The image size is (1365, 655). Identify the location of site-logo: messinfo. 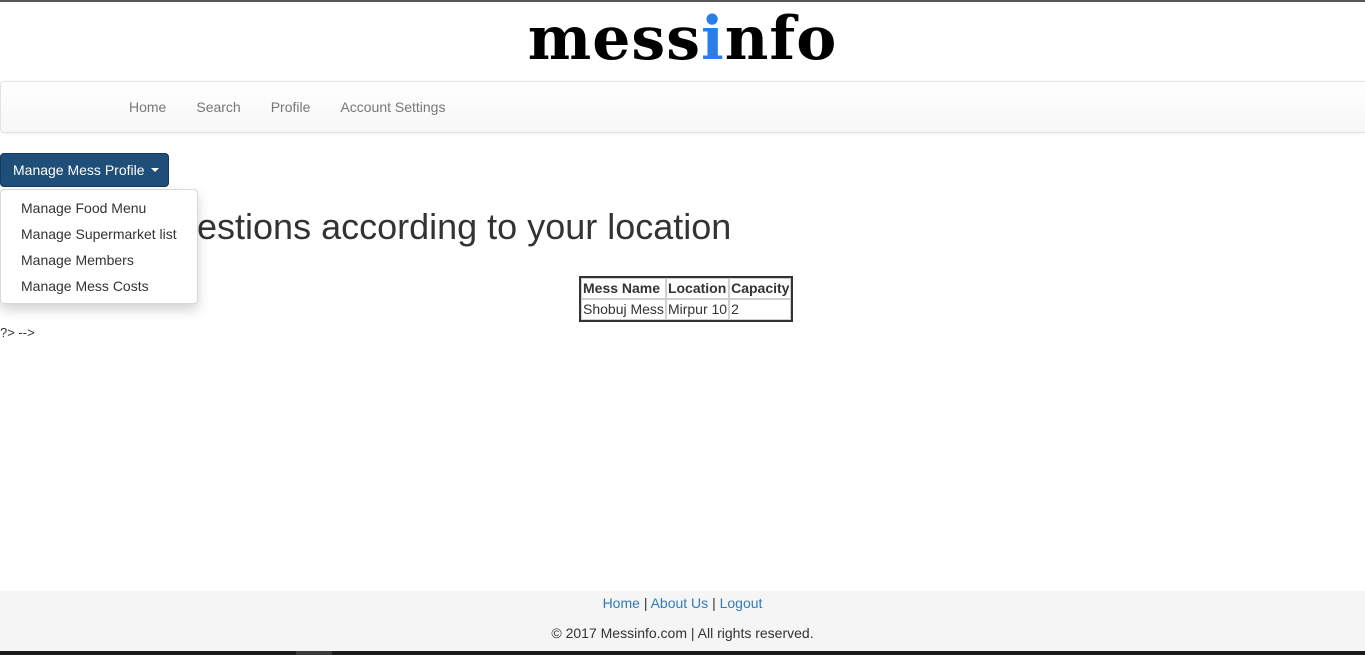
(682, 39).